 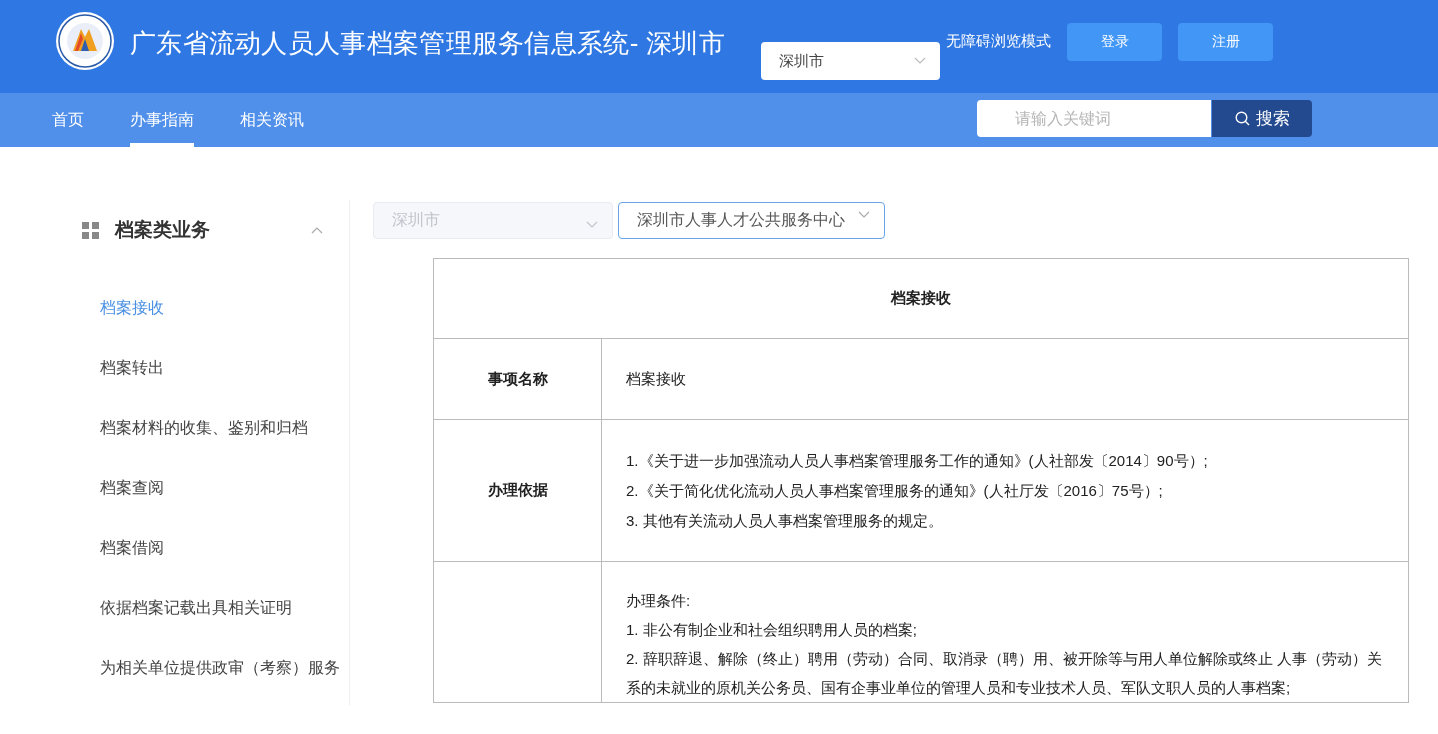 What do you see at coordinates (428, 43) in the screenshot?
I see `site-title: 广东省流动人员人事档案管理服务信息系统- 深圳市` at bounding box center [428, 43].